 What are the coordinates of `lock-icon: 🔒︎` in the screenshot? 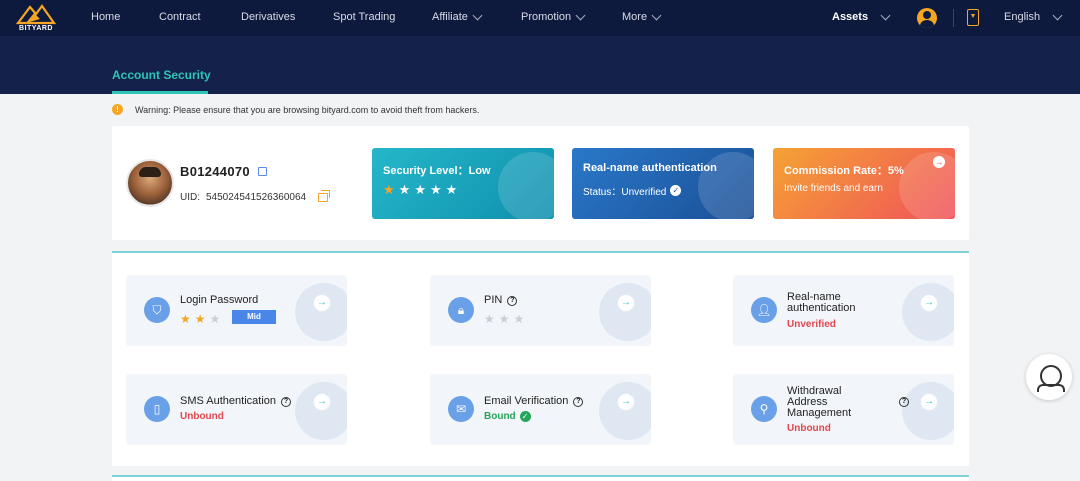 It's located at (461, 310).